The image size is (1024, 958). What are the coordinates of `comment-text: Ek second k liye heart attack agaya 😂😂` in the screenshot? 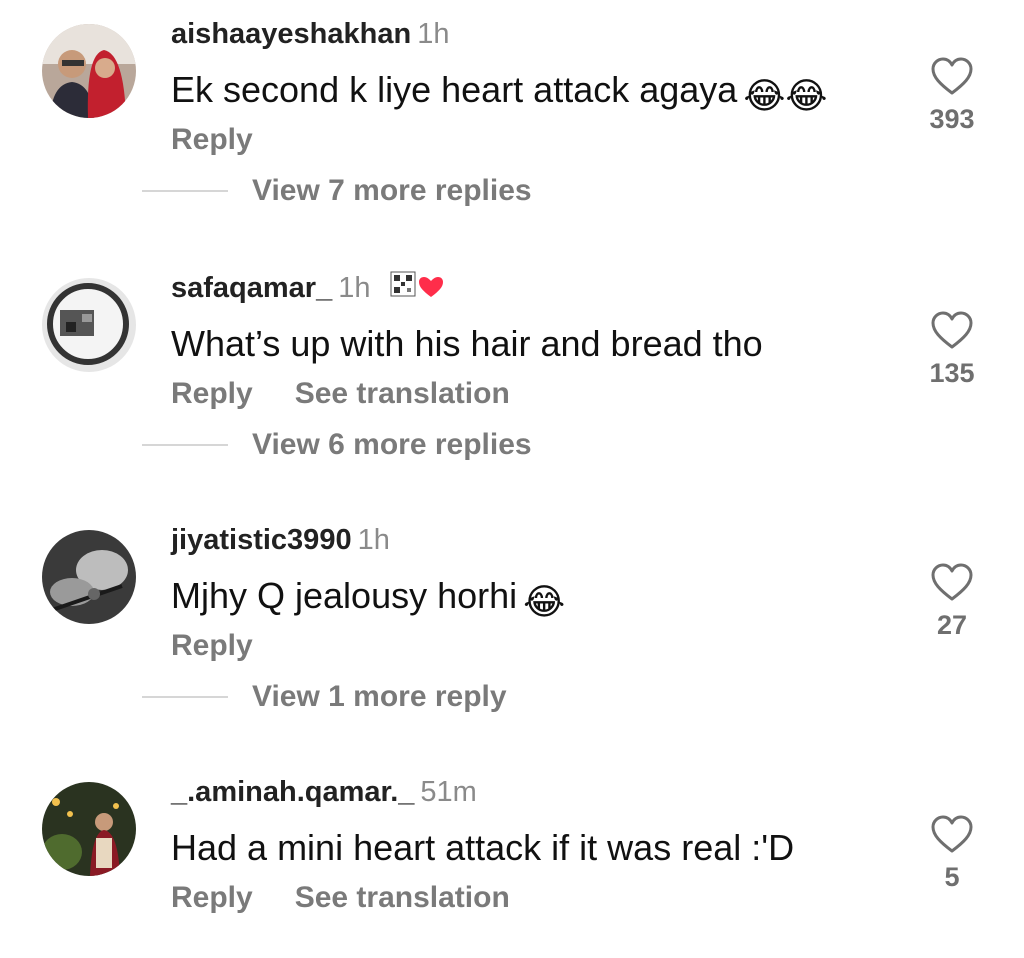 It's located at (499, 93).